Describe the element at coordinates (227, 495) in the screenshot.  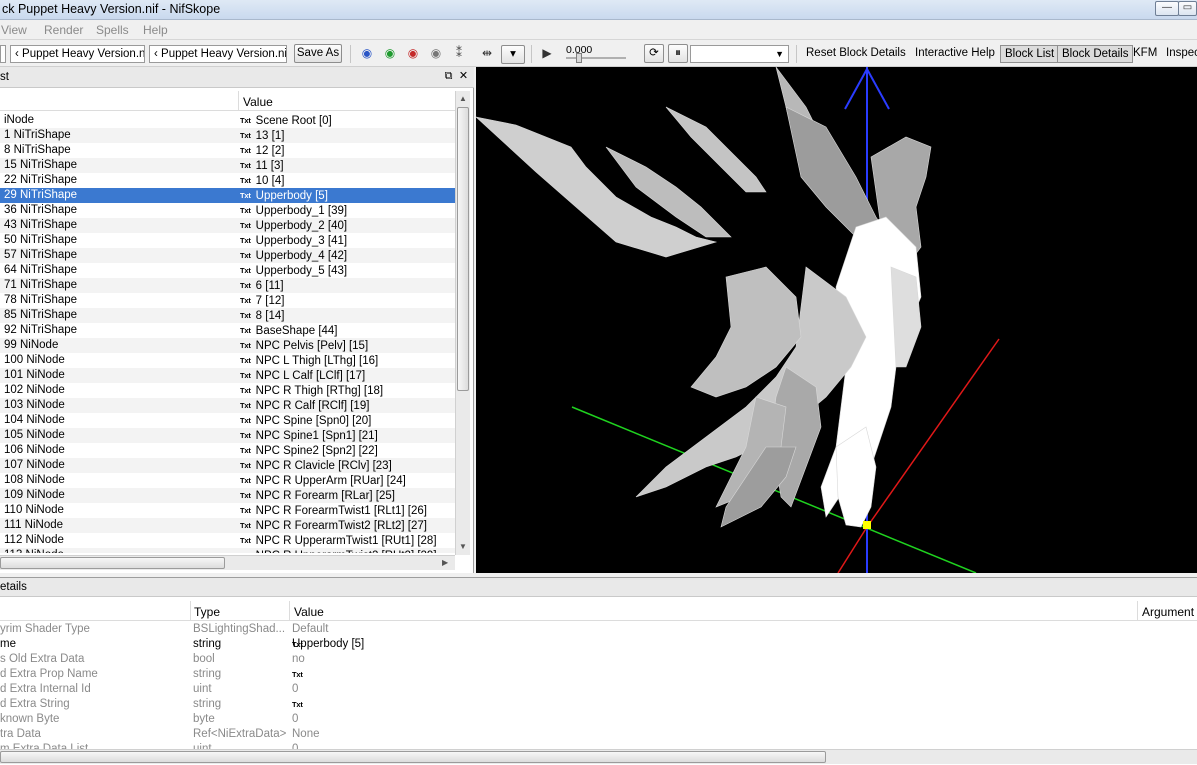
I see `table-row: 109 NiNode Txt NPC R Forearm [RLar] [25]` at that location.